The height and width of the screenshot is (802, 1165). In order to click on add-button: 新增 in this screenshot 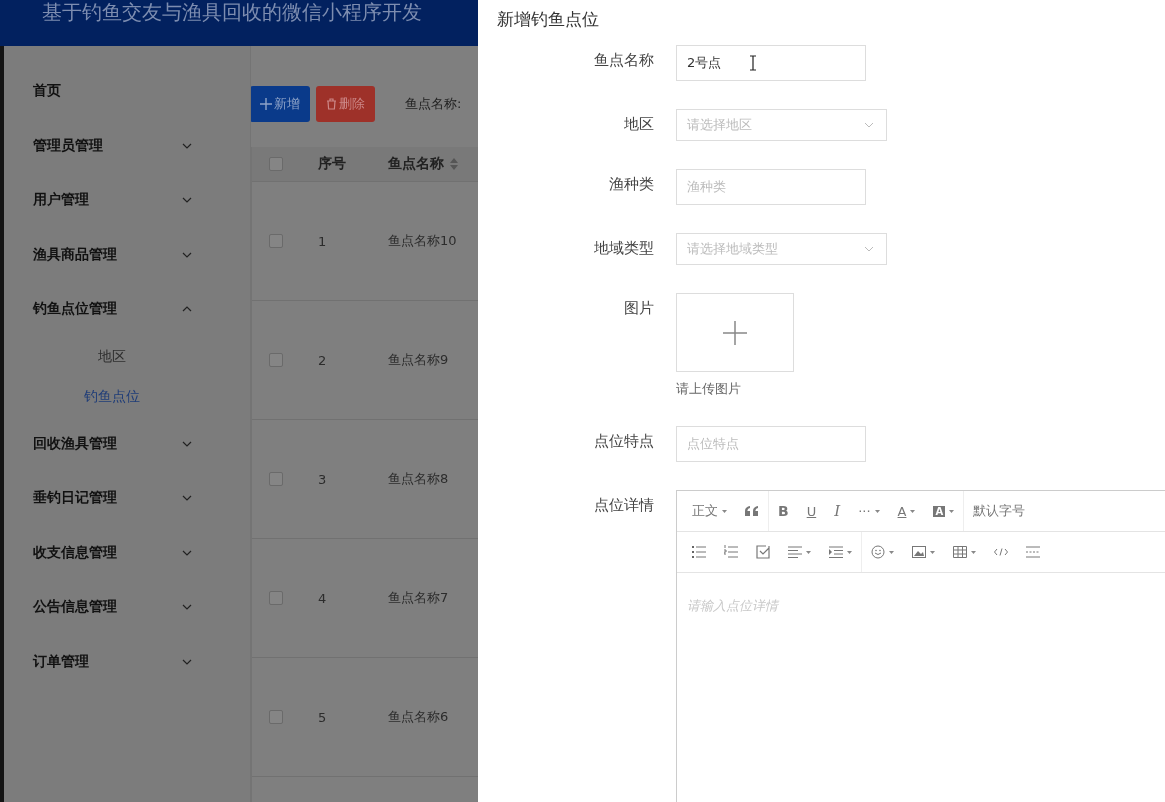, I will do `click(280, 104)`.